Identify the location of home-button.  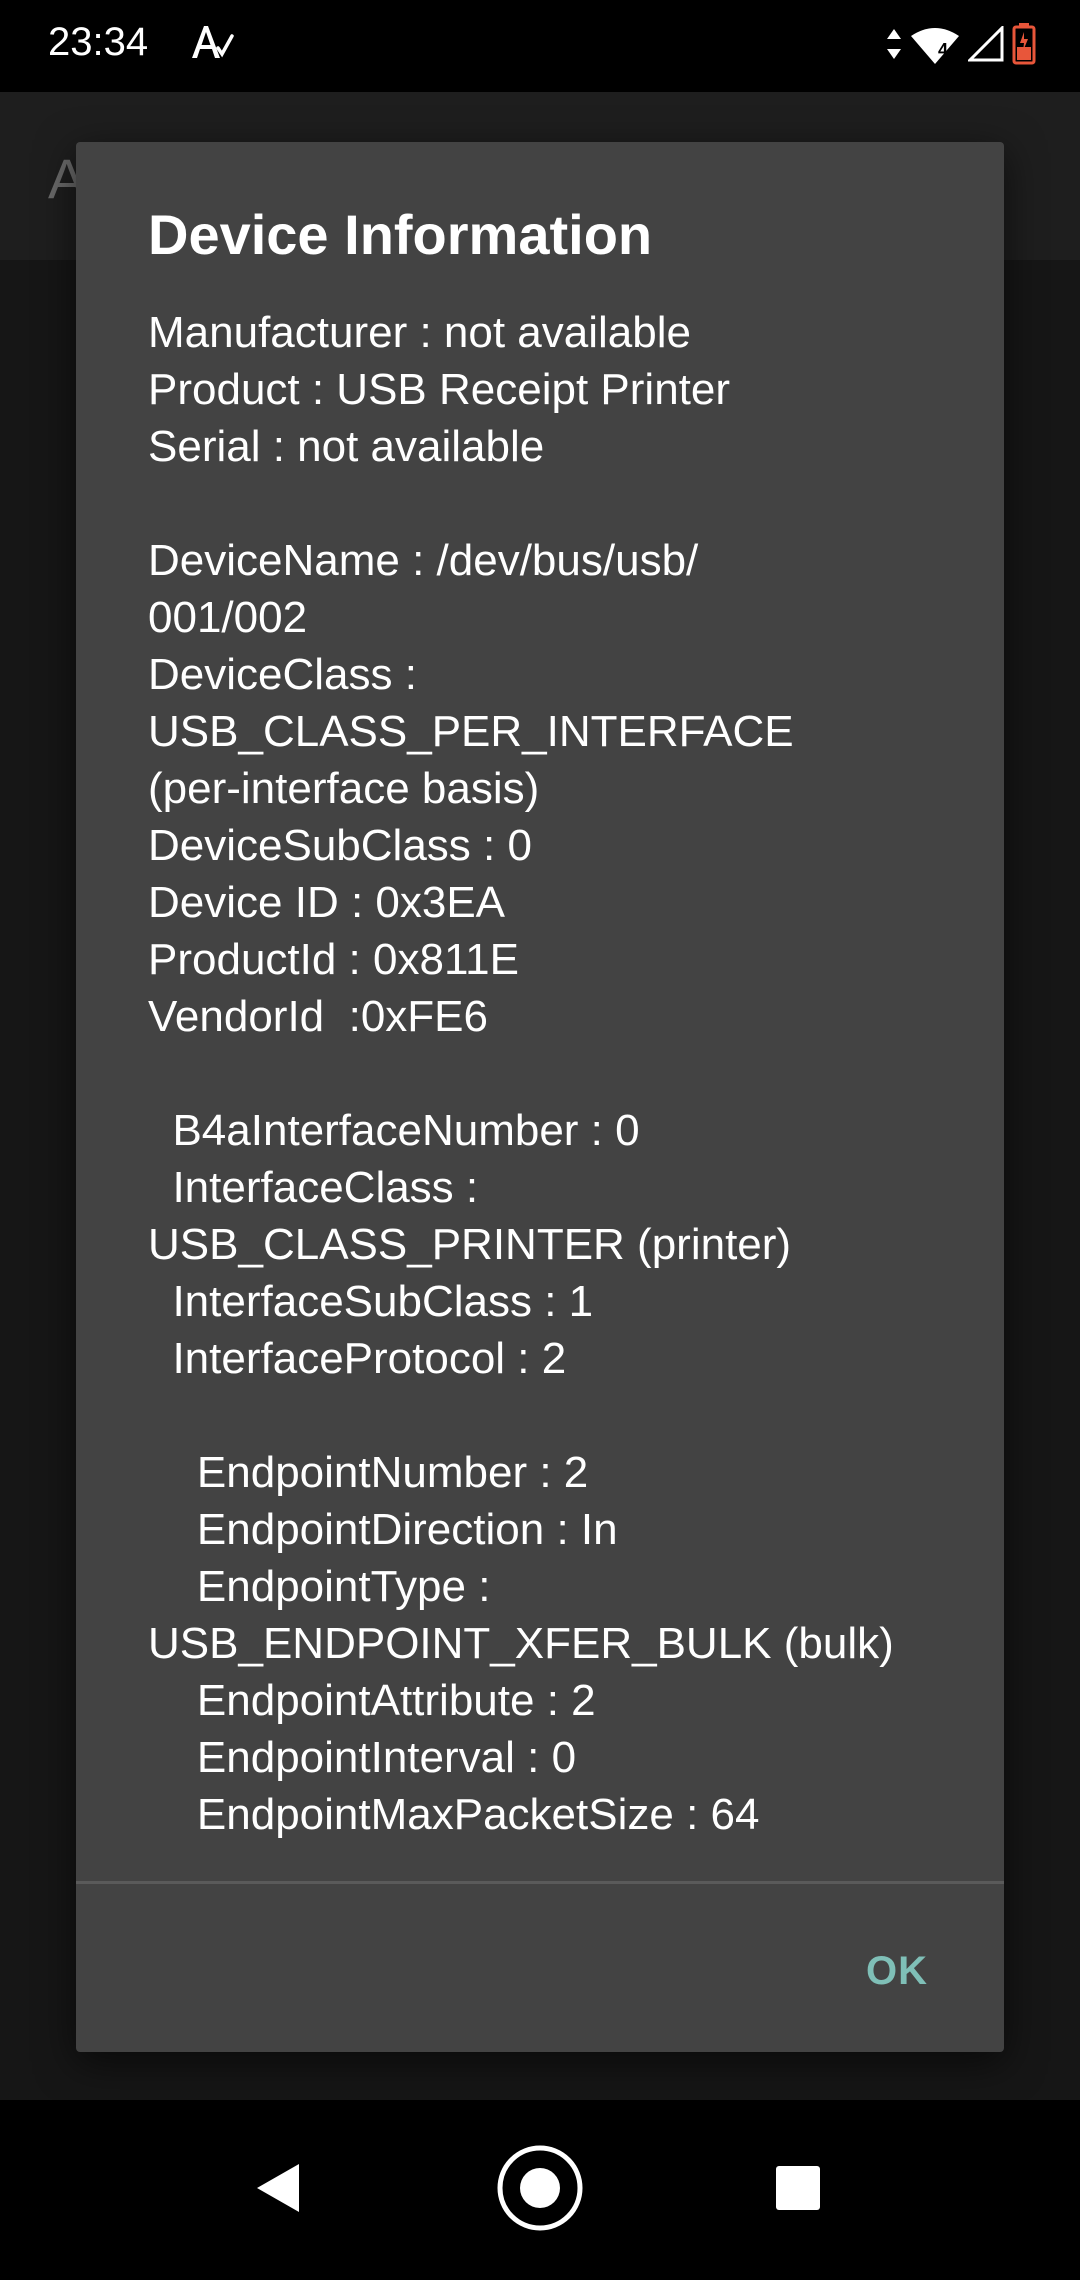
(540, 2190).